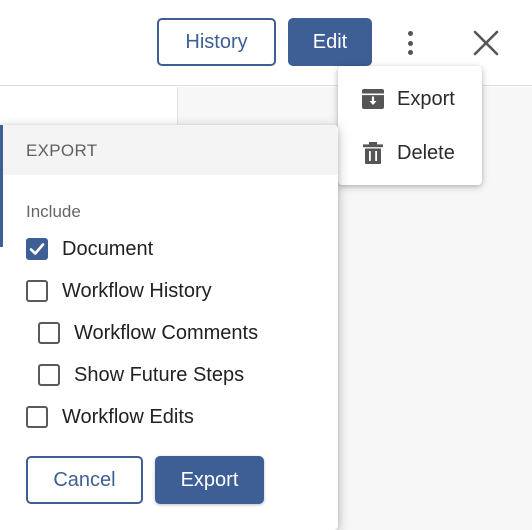  I want to click on cancel-button: Cancel, so click(84, 480).